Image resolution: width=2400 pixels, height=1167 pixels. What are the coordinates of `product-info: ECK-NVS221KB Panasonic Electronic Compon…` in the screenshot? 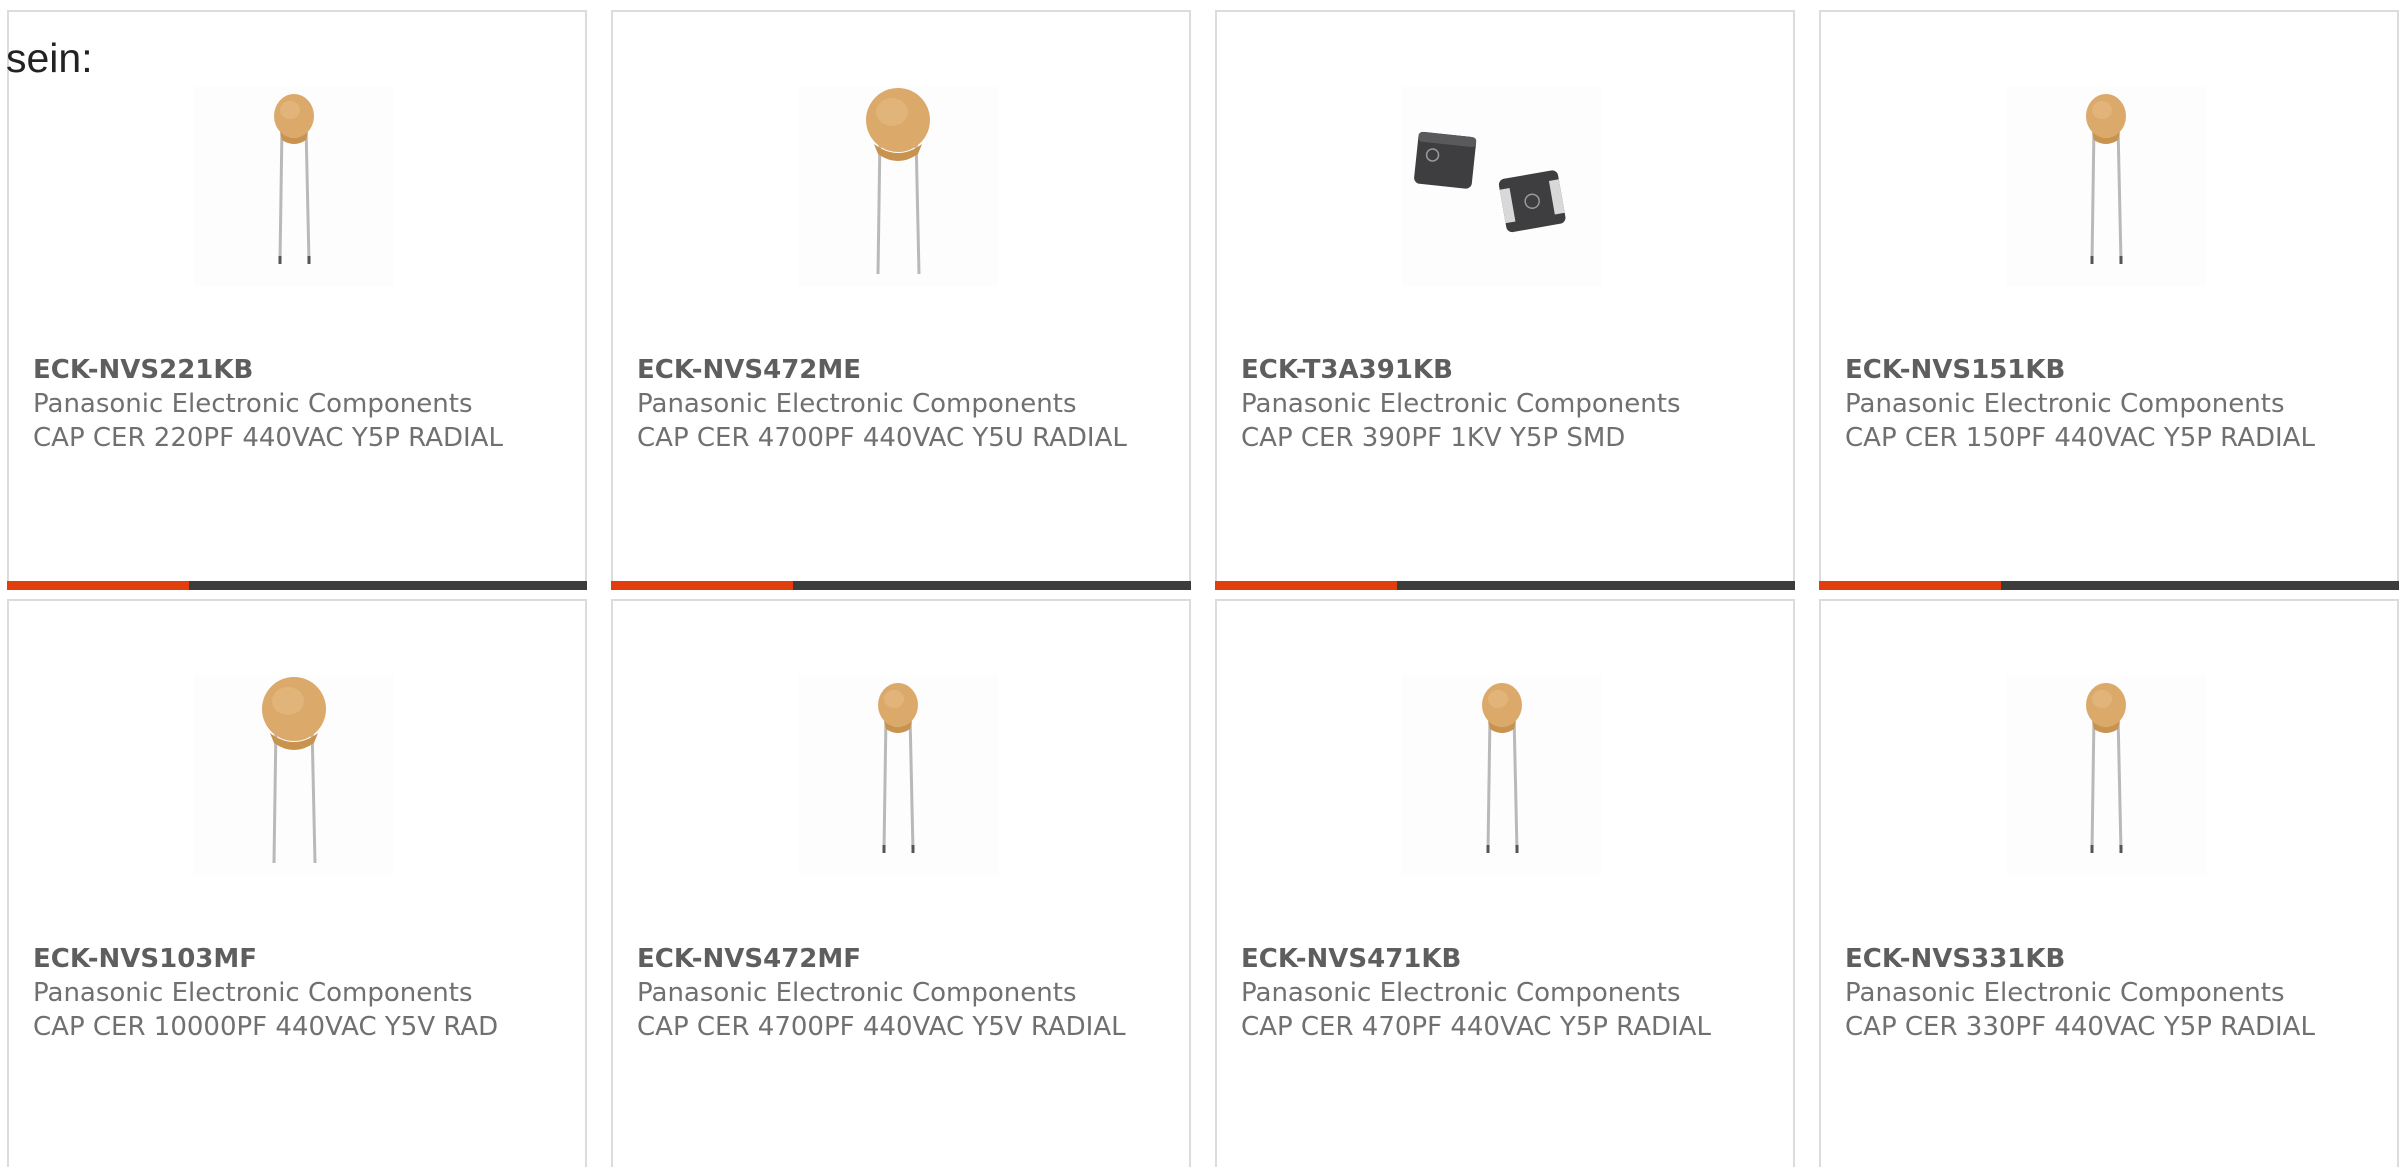 It's located at (293, 404).